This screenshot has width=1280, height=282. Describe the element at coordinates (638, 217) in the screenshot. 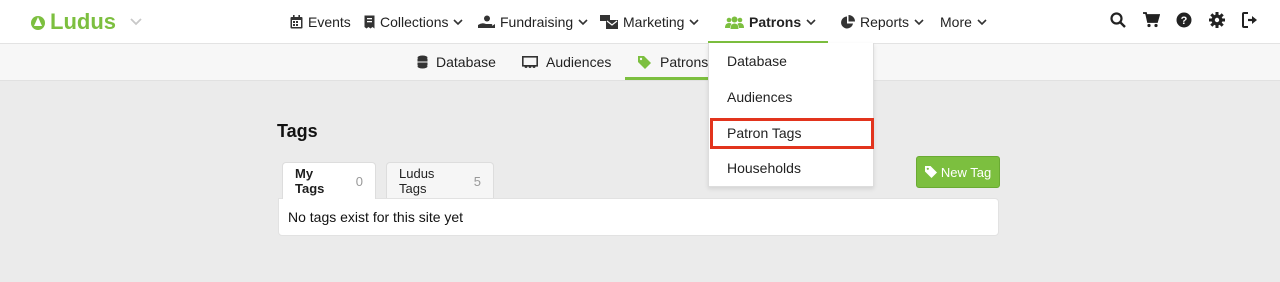

I see `tags-panel: No tags exist for this site yet` at that location.